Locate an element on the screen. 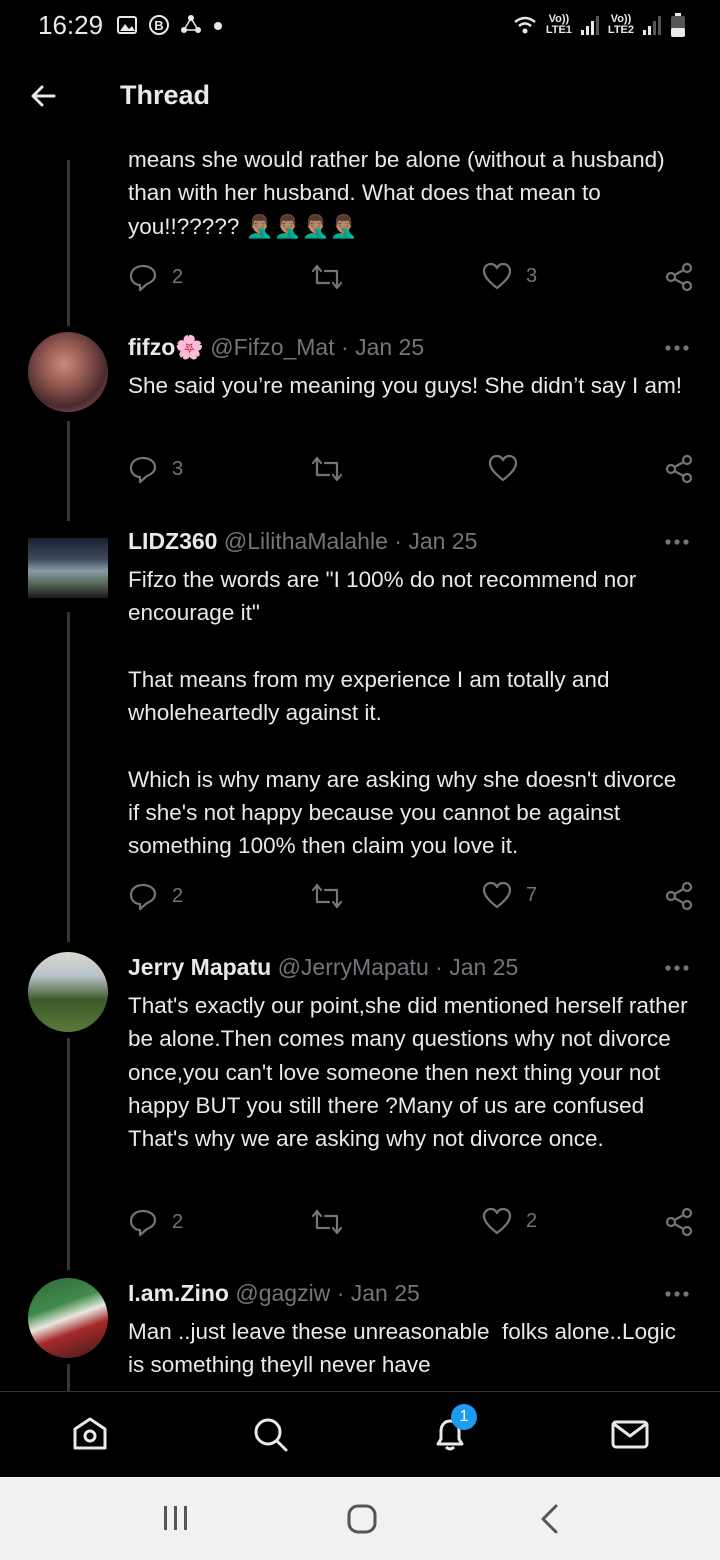 The height and width of the screenshot is (1560, 720). like-button is located at coordinates (503, 468).